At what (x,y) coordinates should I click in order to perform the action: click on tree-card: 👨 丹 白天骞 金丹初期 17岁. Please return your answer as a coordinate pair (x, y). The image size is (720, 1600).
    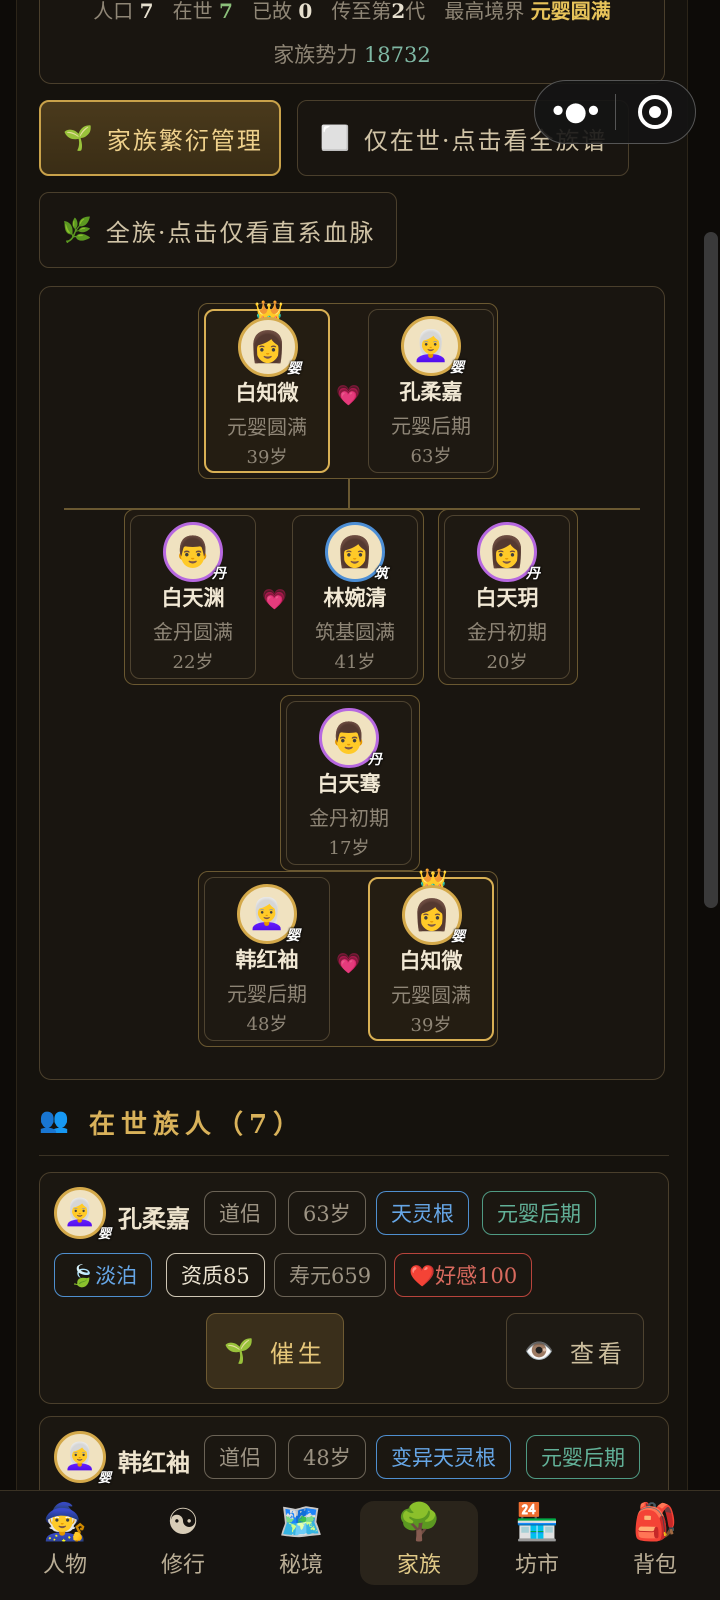
    Looking at the image, I should click on (349, 783).